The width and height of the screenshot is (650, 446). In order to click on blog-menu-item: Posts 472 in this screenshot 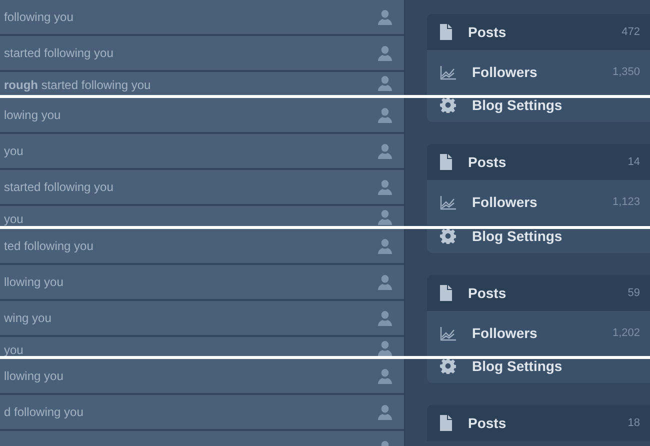, I will do `click(538, 32)`.